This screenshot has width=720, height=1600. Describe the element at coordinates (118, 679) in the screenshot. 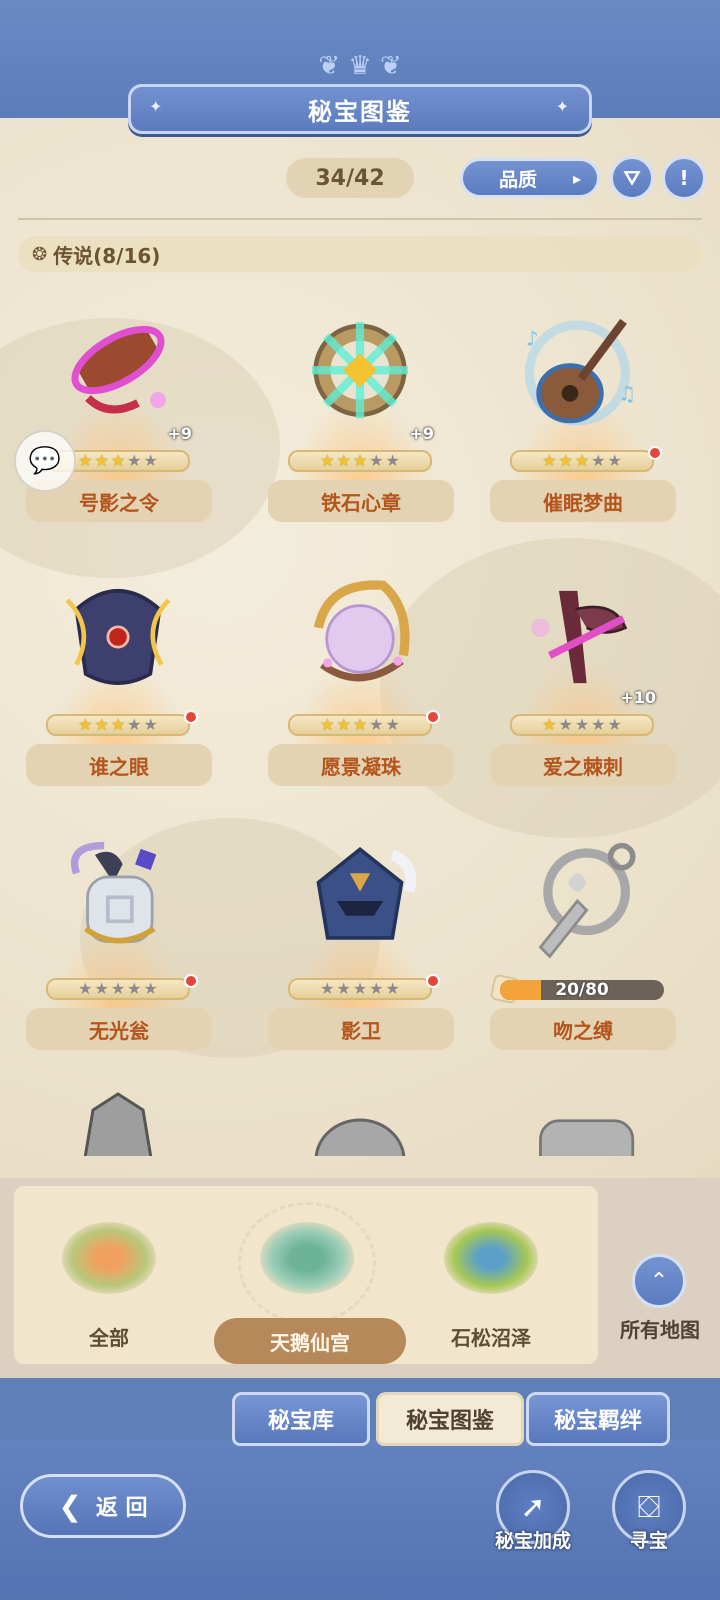

I see `treasure-card: ★ ★ ★ ★ ★ 谁之眼` at that location.